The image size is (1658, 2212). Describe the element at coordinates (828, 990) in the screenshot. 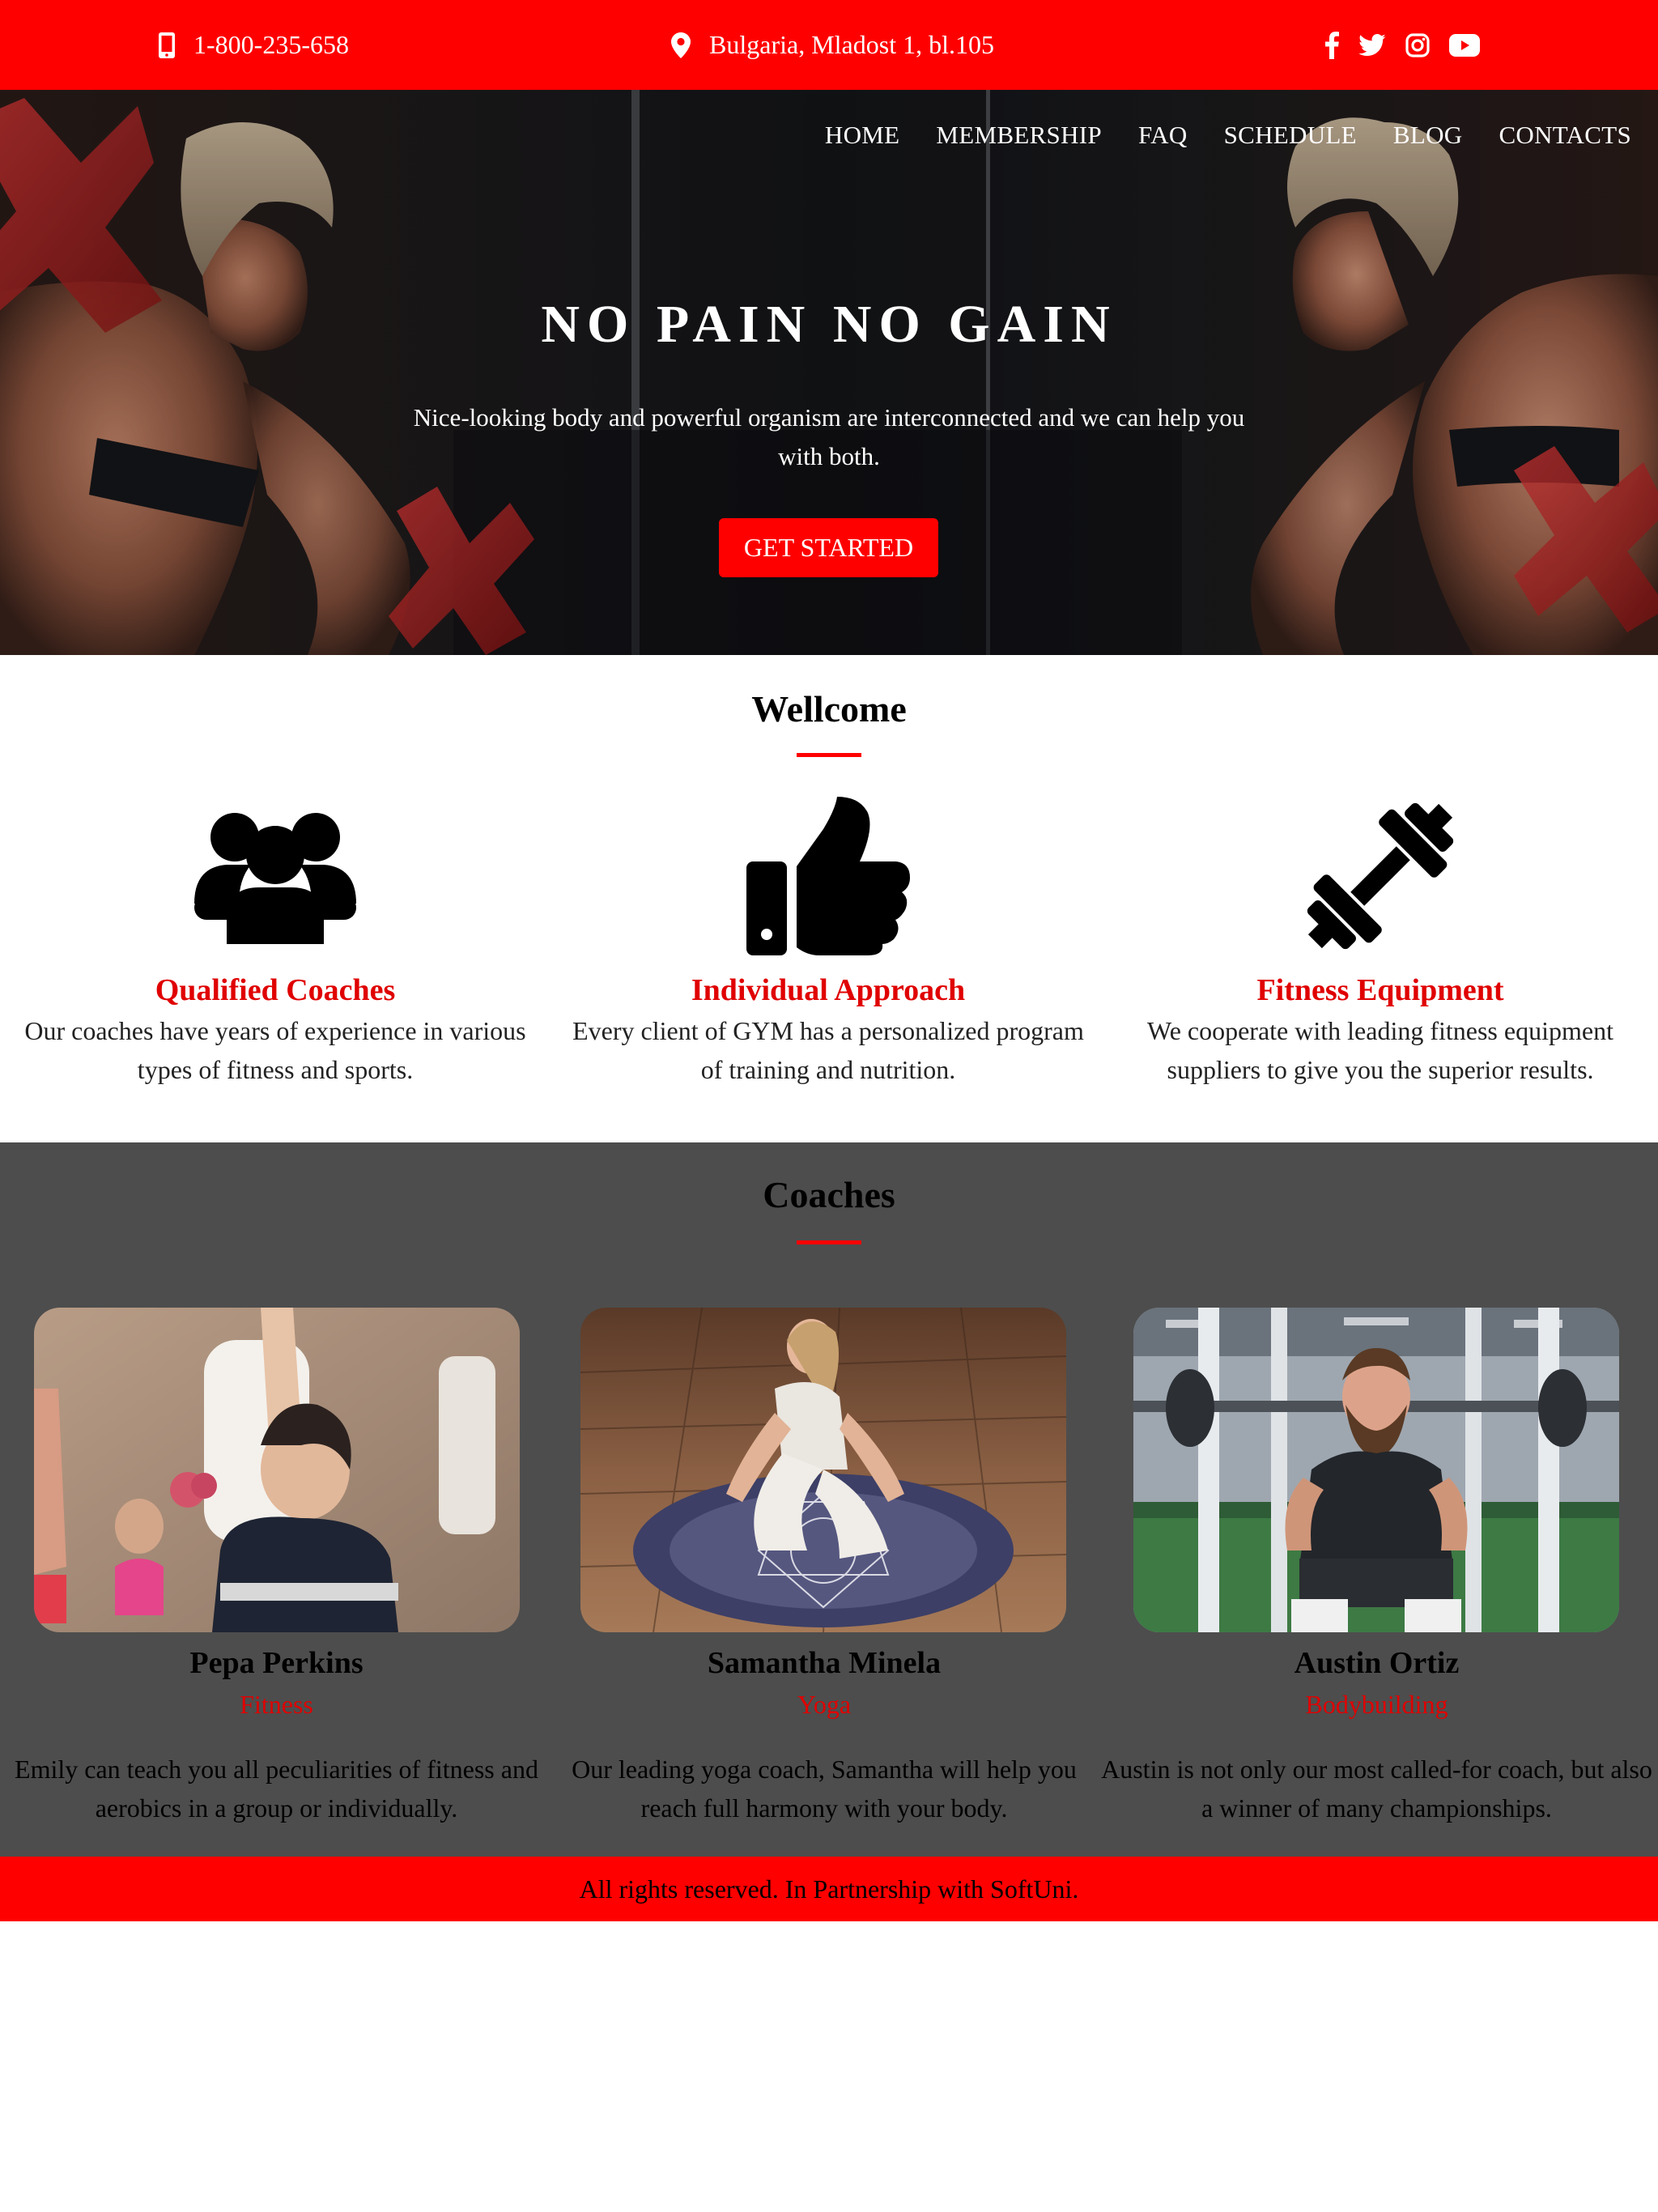

I see `feature-title: Individual Approach` at that location.